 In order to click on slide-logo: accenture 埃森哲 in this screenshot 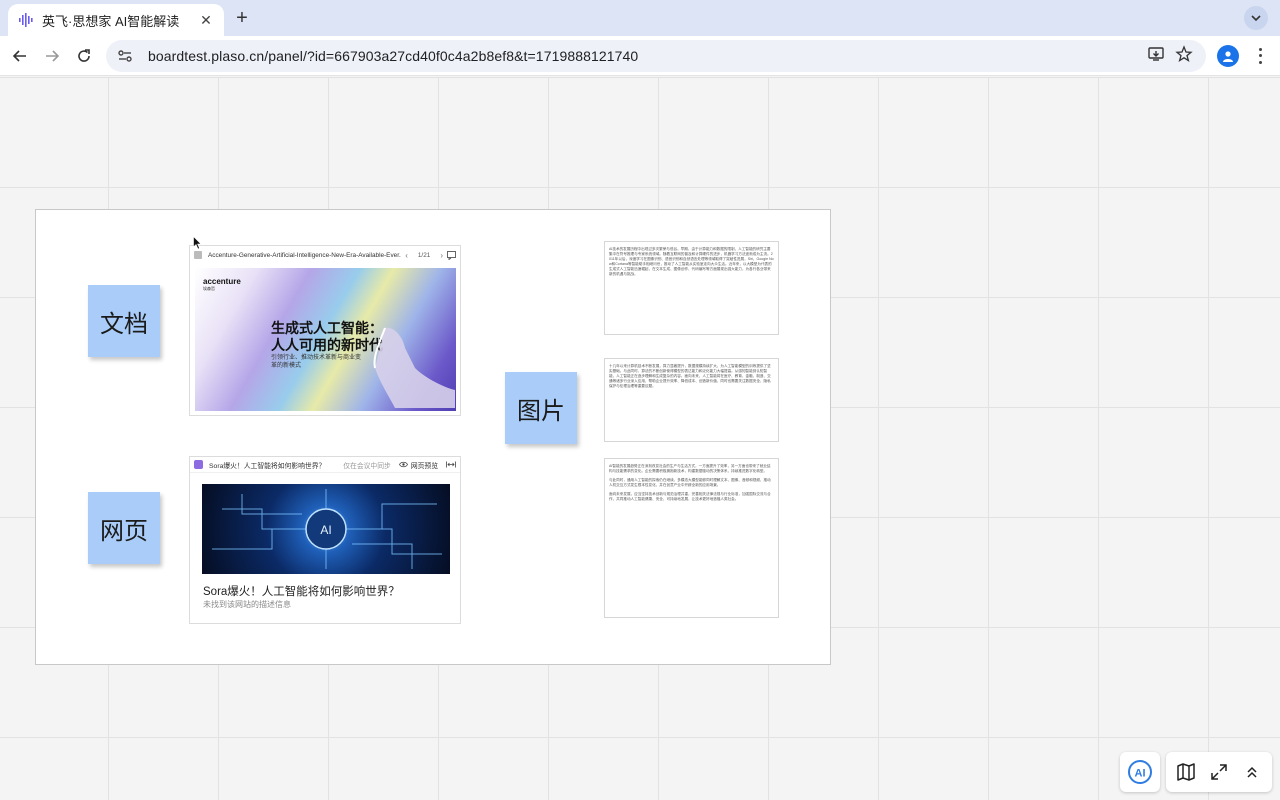, I will do `click(222, 284)`.